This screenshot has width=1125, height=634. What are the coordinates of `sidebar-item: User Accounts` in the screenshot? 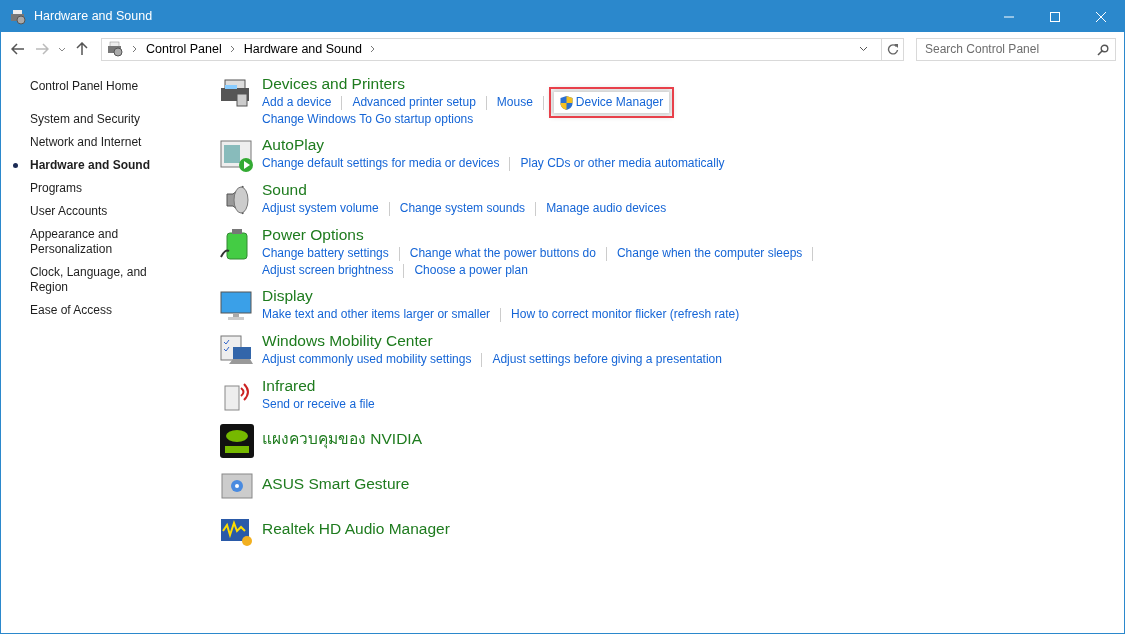 It's located at (93, 211).